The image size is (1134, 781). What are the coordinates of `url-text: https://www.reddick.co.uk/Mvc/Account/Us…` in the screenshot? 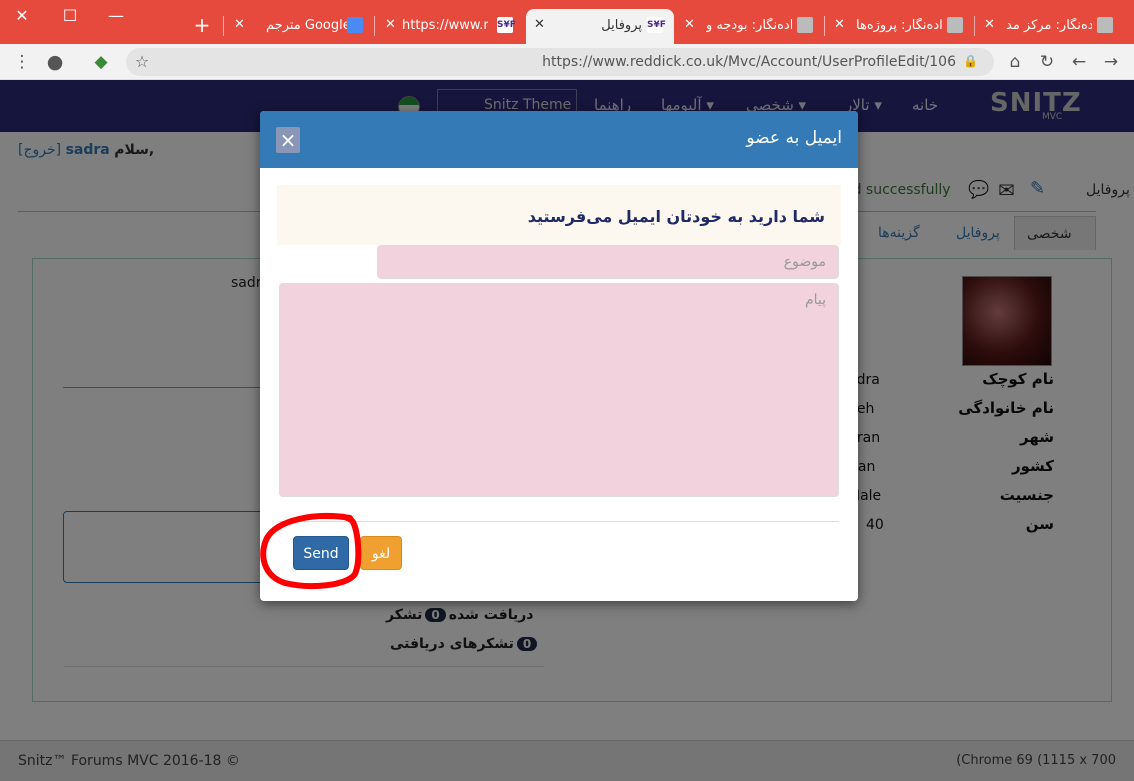 It's located at (749, 62).